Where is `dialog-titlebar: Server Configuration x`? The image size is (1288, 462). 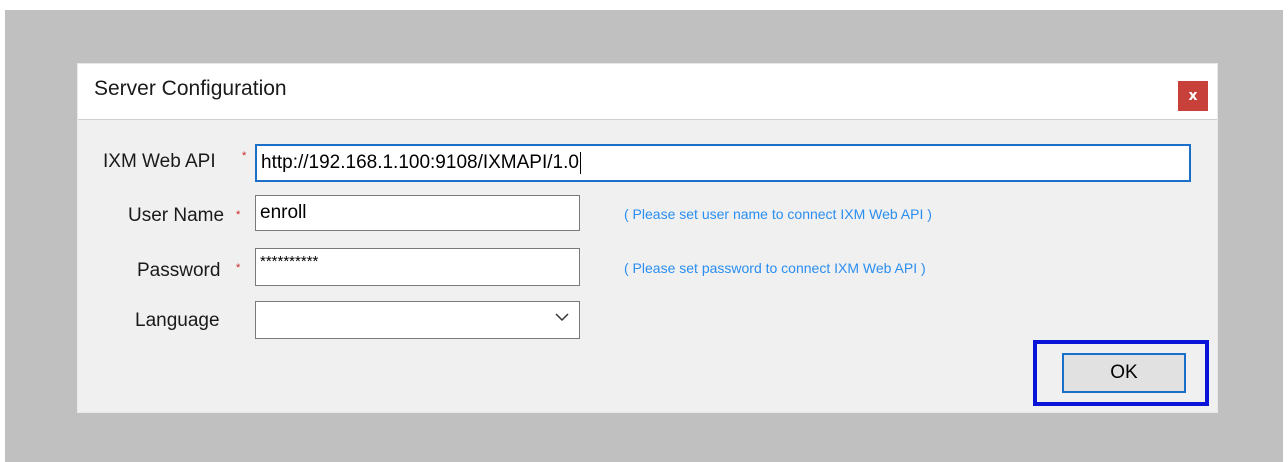 dialog-titlebar: Server Configuration x is located at coordinates (647, 92).